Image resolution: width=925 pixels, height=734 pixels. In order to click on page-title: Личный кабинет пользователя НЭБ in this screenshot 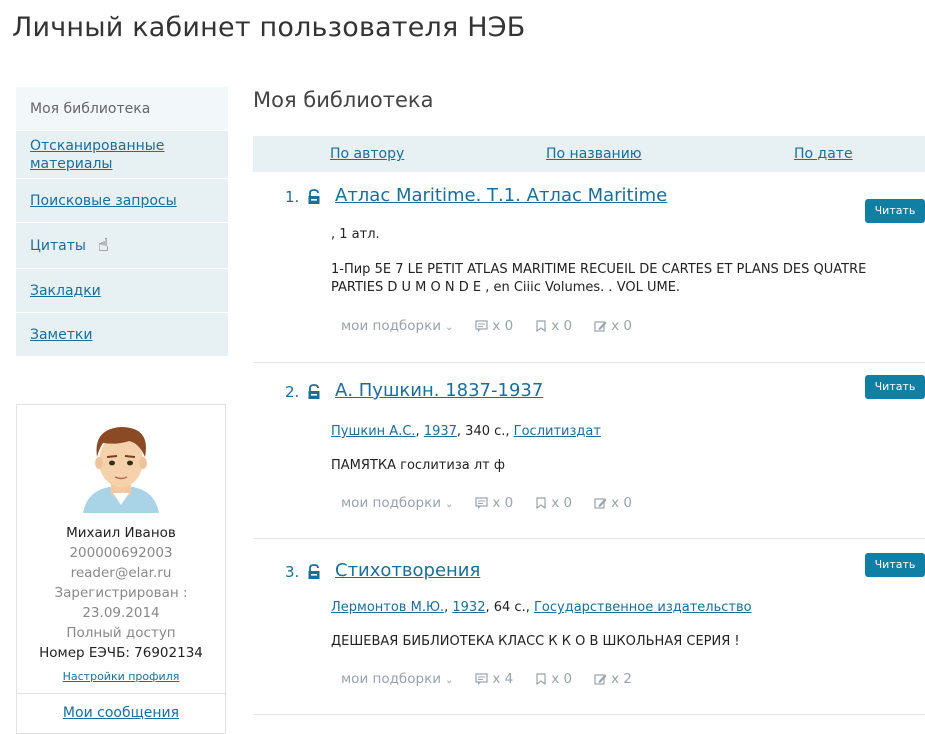, I will do `click(269, 27)`.